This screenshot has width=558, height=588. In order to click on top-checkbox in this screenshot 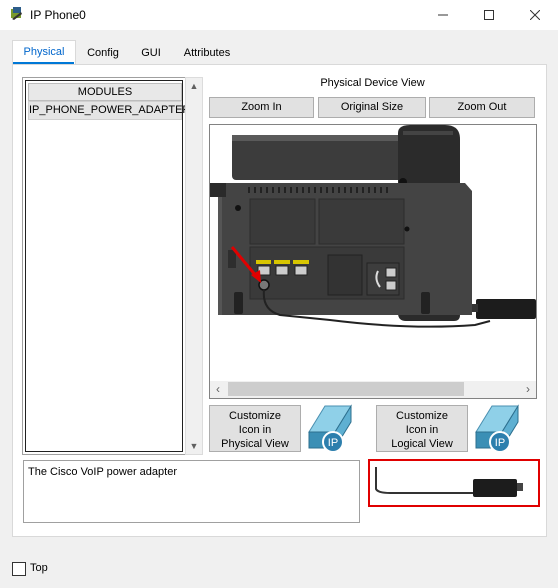, I will do `click(19, 569)`.